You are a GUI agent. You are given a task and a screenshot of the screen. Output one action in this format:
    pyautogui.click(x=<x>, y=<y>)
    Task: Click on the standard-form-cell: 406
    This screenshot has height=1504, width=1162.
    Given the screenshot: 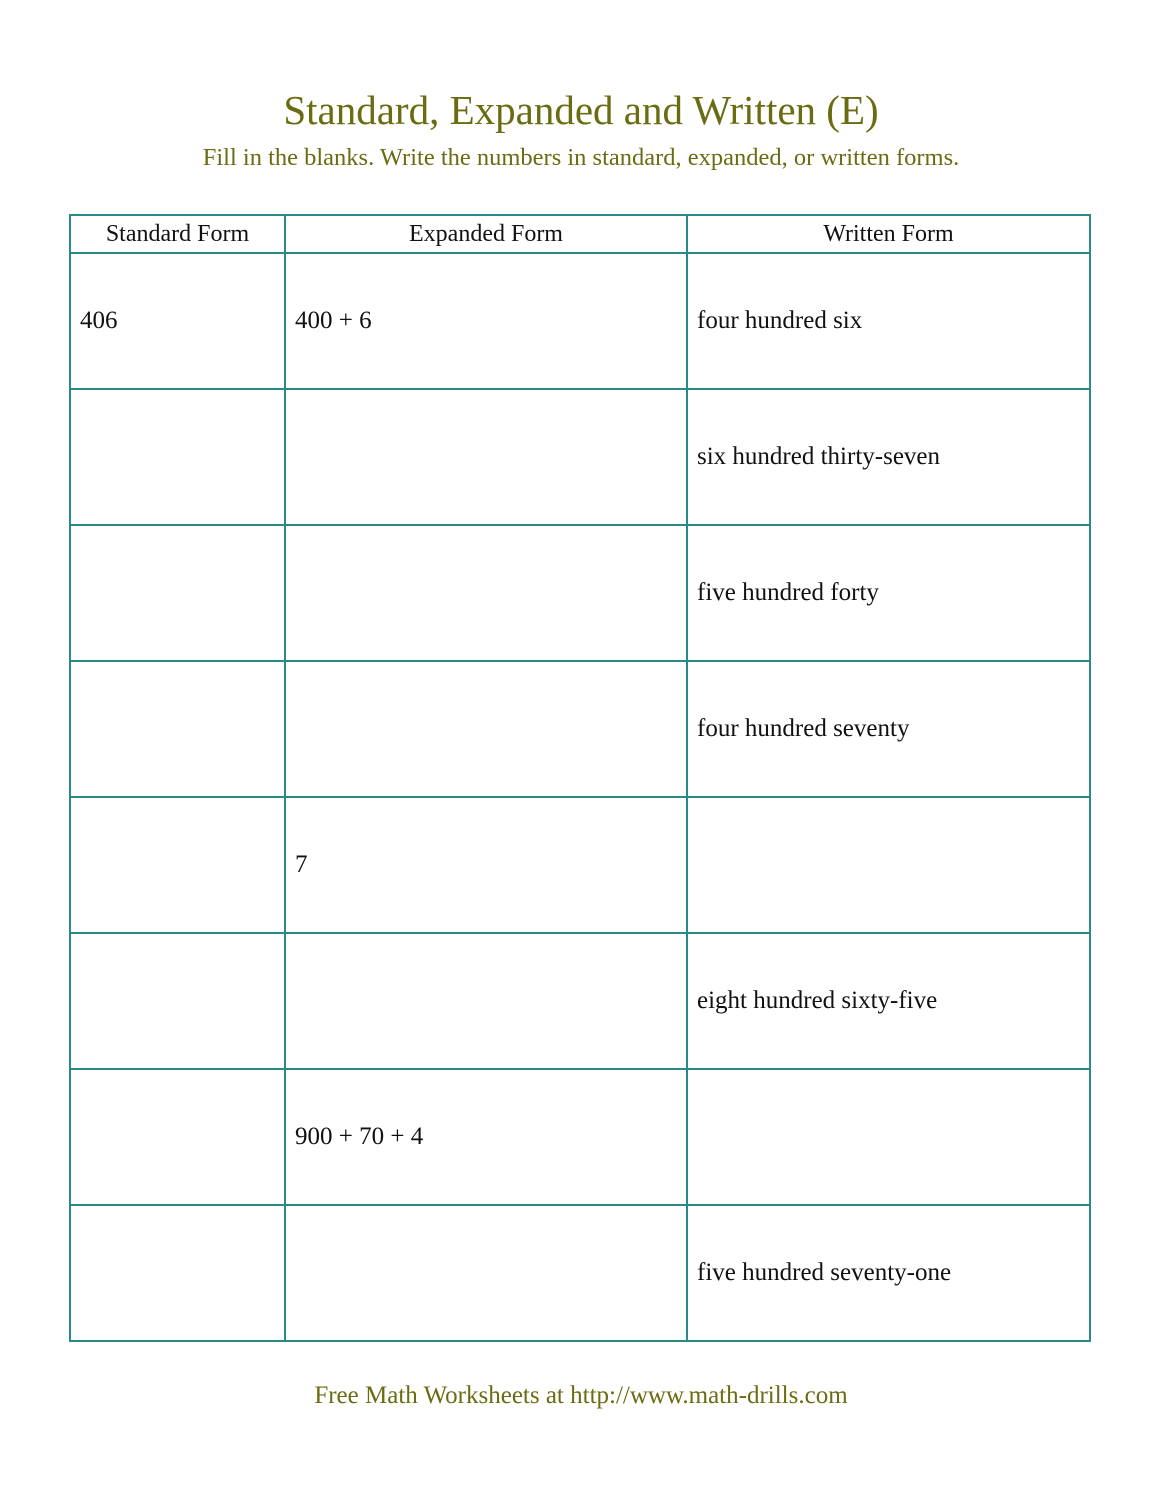 What is the action you would take?
    pyautogui.click(x=177, y=321)
    